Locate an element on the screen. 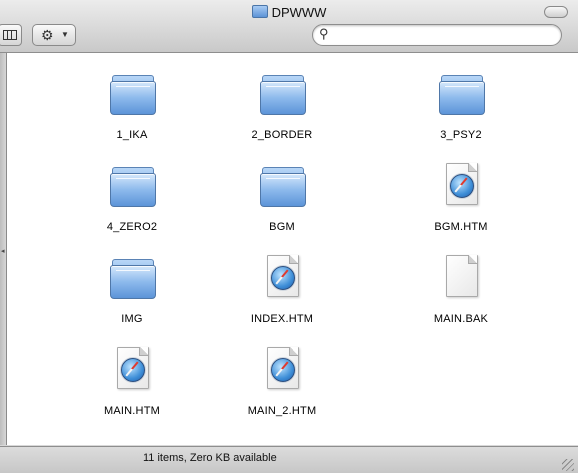 The height and width of the screenshot is (473, 578). folder-item: BGM is located at coordinates (282, 200).